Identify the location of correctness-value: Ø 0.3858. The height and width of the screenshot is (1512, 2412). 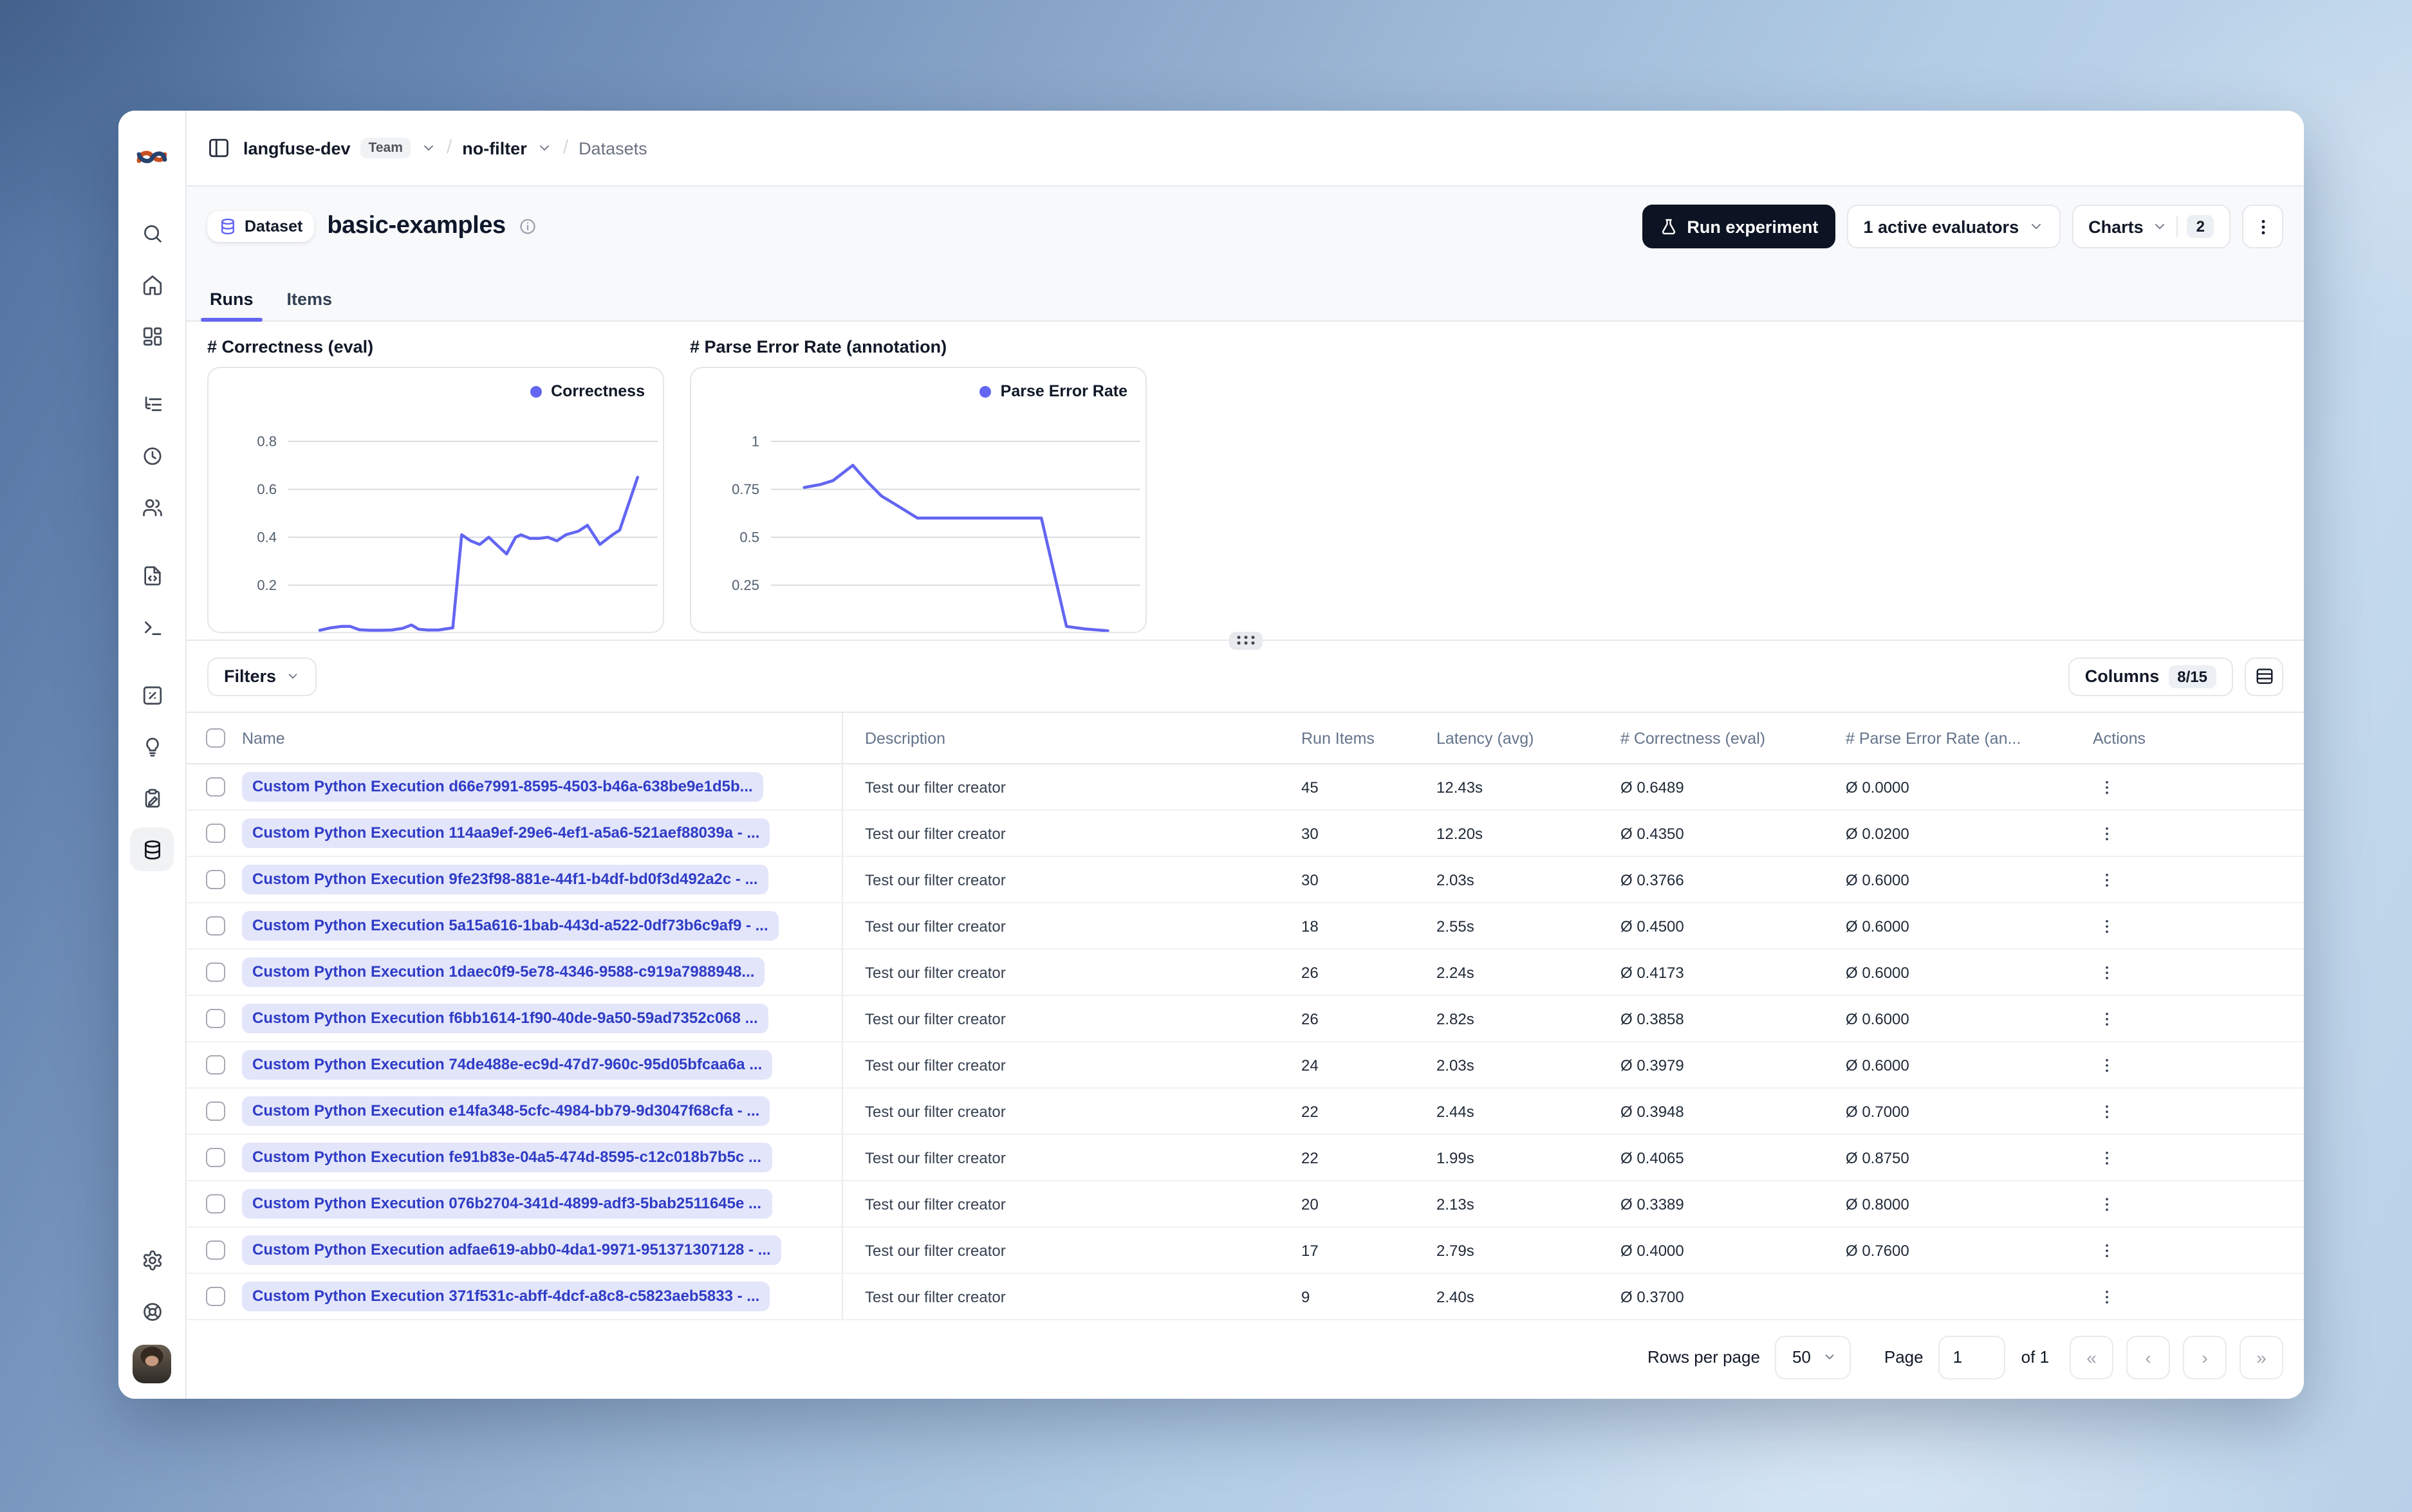
(1652, 1019).